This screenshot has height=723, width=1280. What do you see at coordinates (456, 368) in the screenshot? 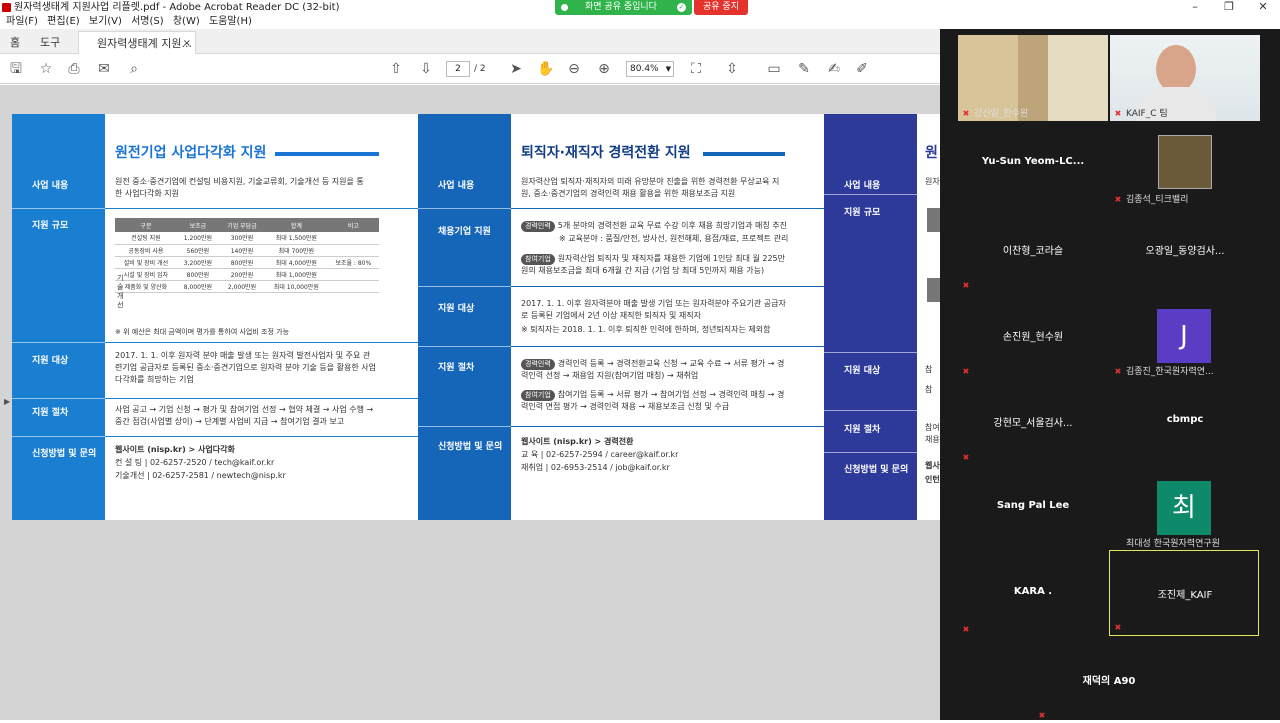
I see `panel2-label-procedure: 지원 절차` at bounding box center [456, 368].